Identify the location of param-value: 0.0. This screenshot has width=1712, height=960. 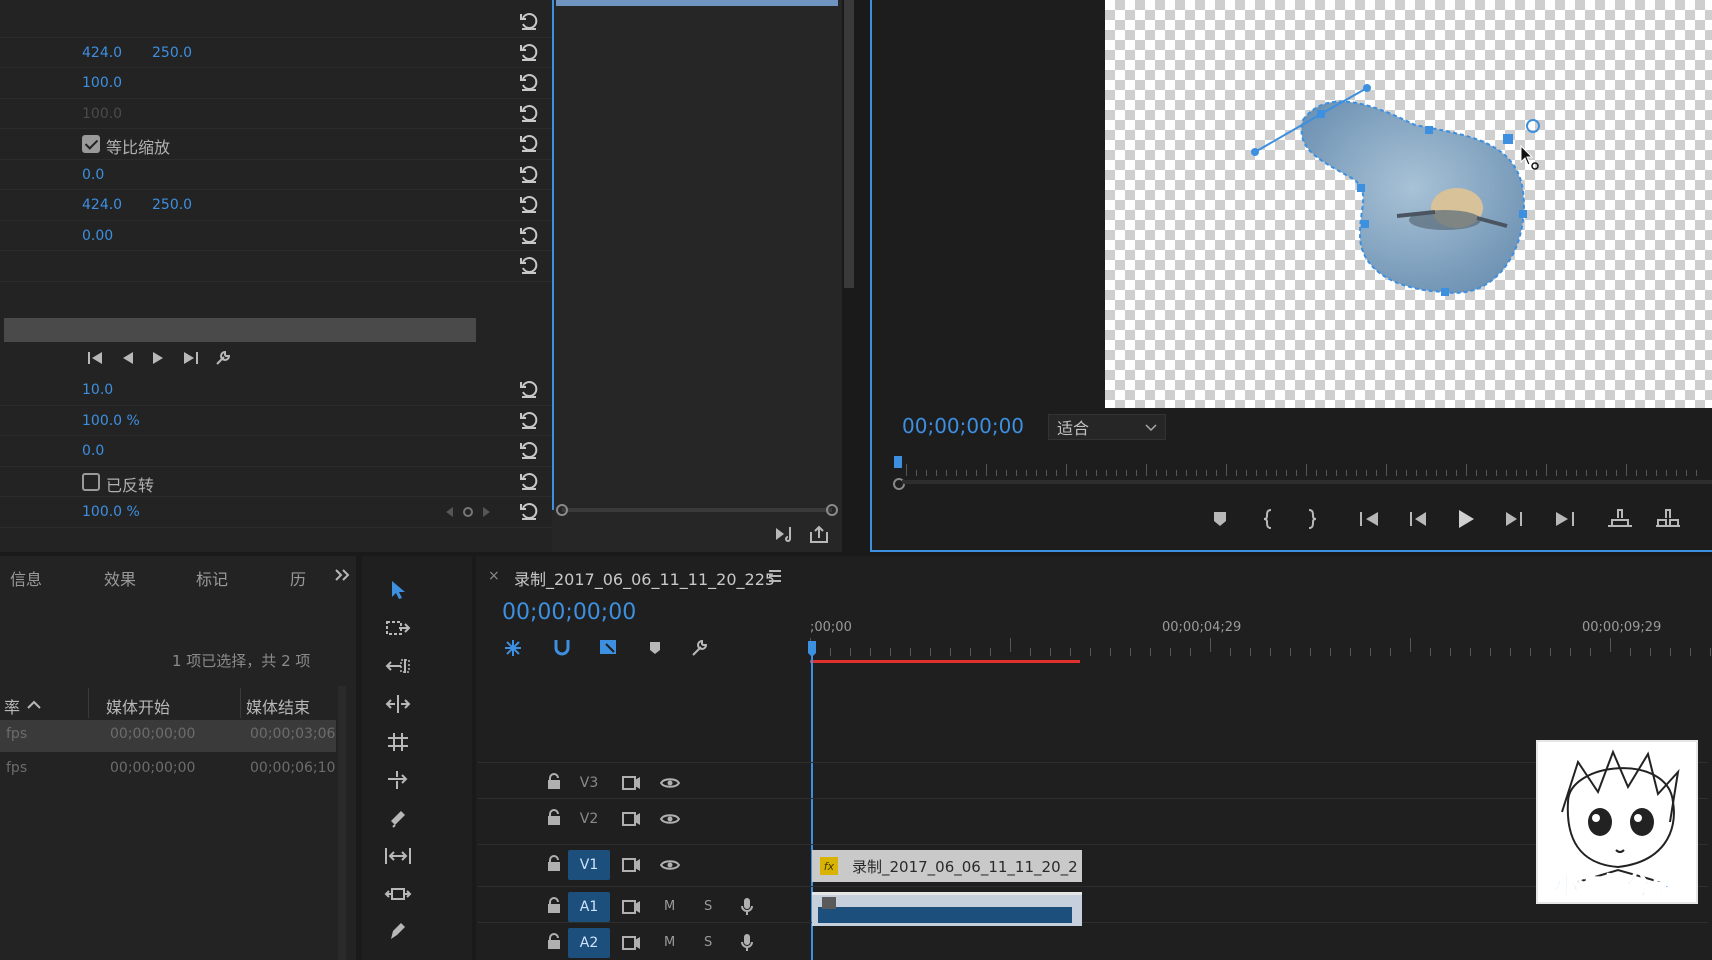
(93, 175).